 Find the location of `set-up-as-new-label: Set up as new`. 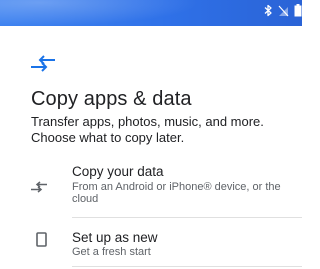

set-up-as-new-label: Set up as new is located at coordinates (115, 237).